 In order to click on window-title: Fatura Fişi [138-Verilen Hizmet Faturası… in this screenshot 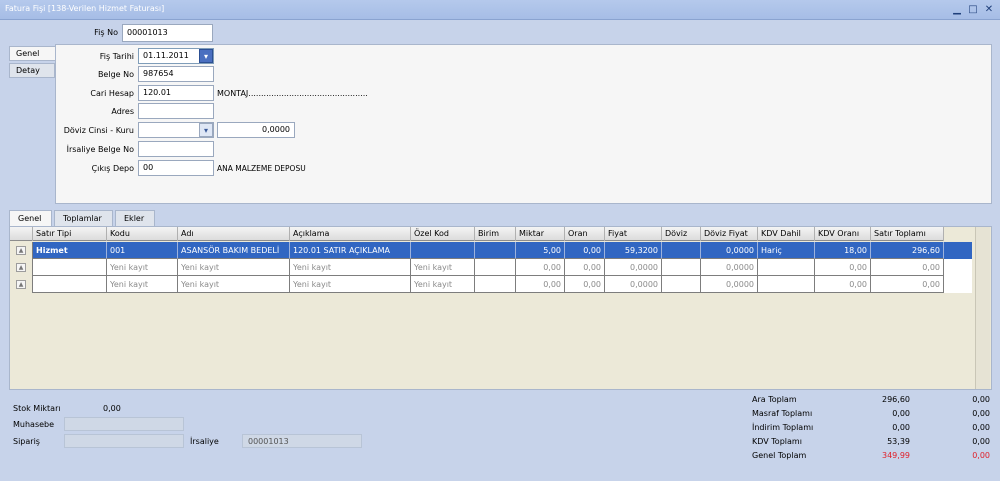, I will do `click(85, 8)`.